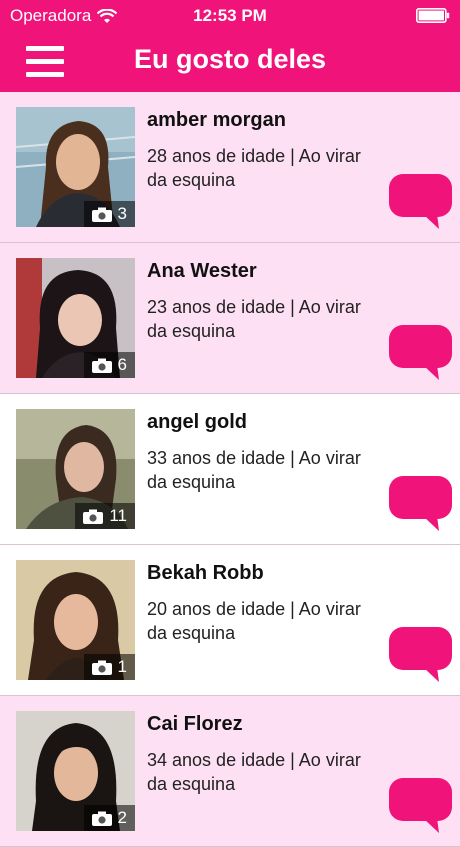 The height and width of the screenshot is (847, 460). I want to click on profile-name: Cai Florez, so click(195, 724).